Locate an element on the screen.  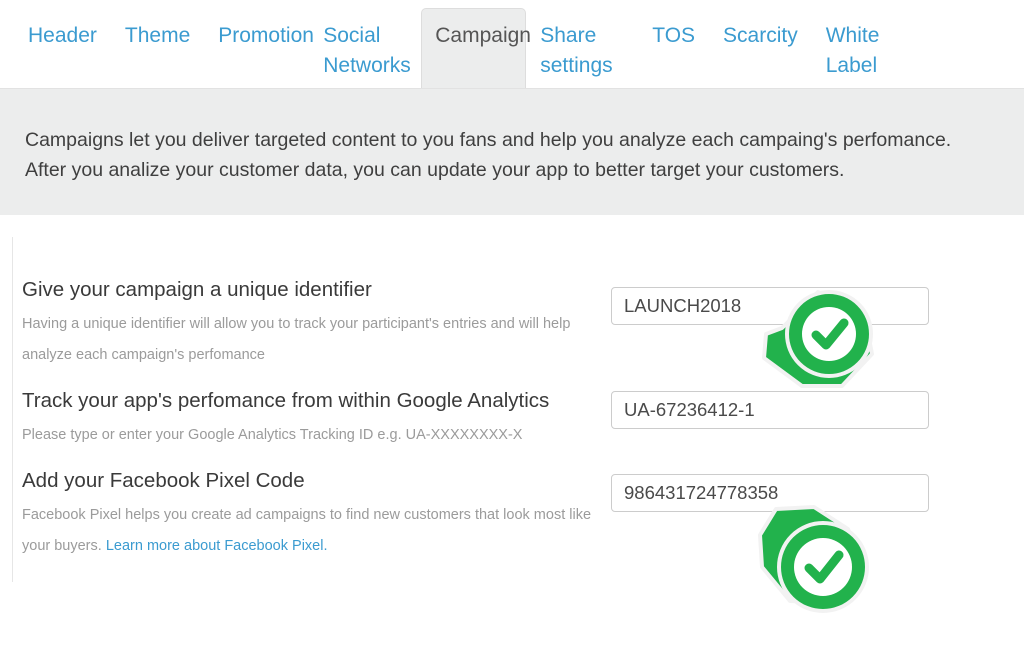
facebook-pixel-input is located at coordinates (770, 493).